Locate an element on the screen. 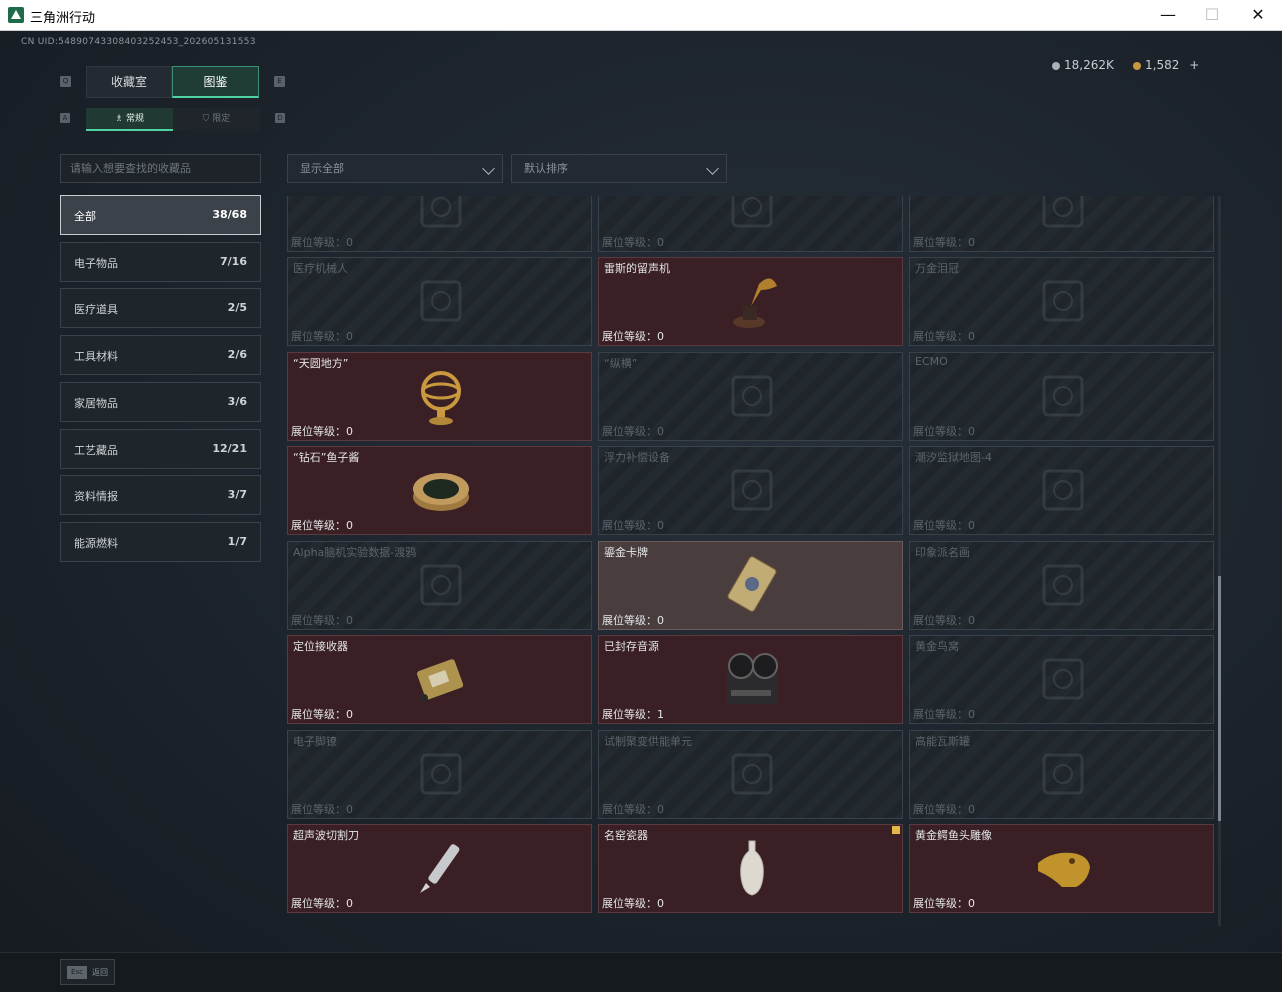  vest-icon is located at coordinates (752, 490).